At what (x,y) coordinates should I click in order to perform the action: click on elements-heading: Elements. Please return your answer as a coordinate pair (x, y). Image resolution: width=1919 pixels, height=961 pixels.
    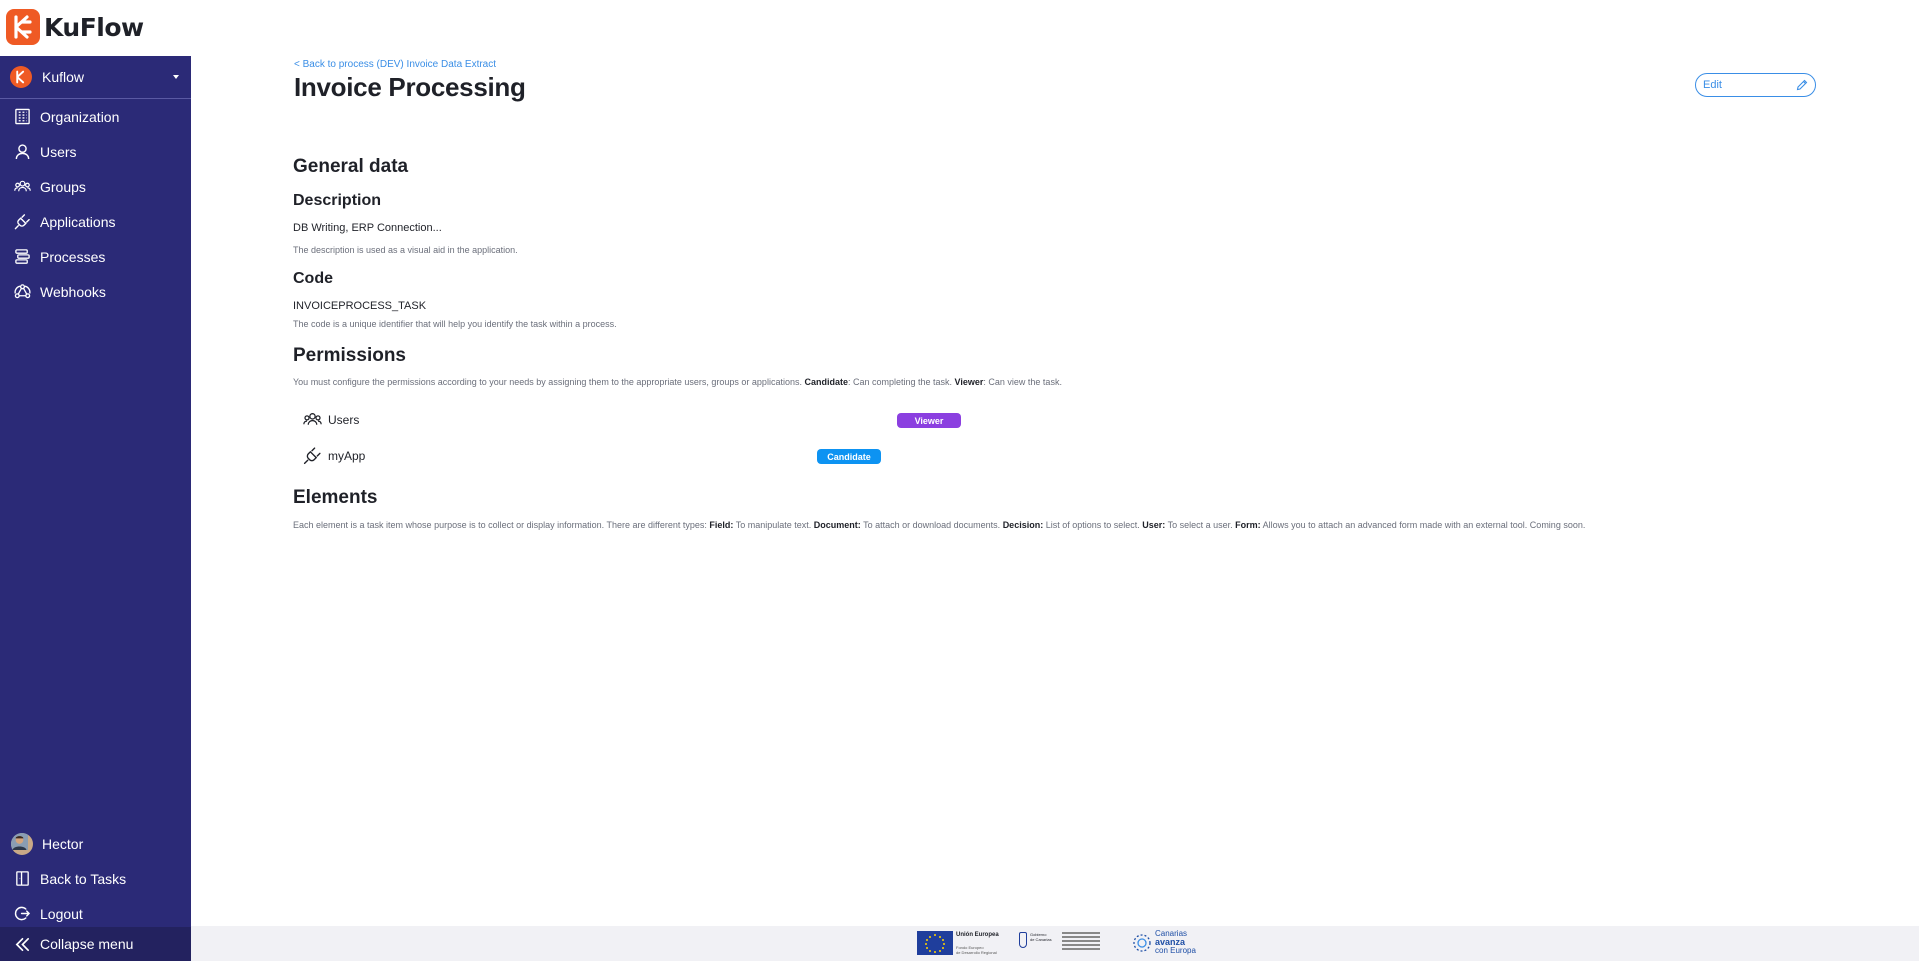
    Looking at the image, I should click on (335, 497).